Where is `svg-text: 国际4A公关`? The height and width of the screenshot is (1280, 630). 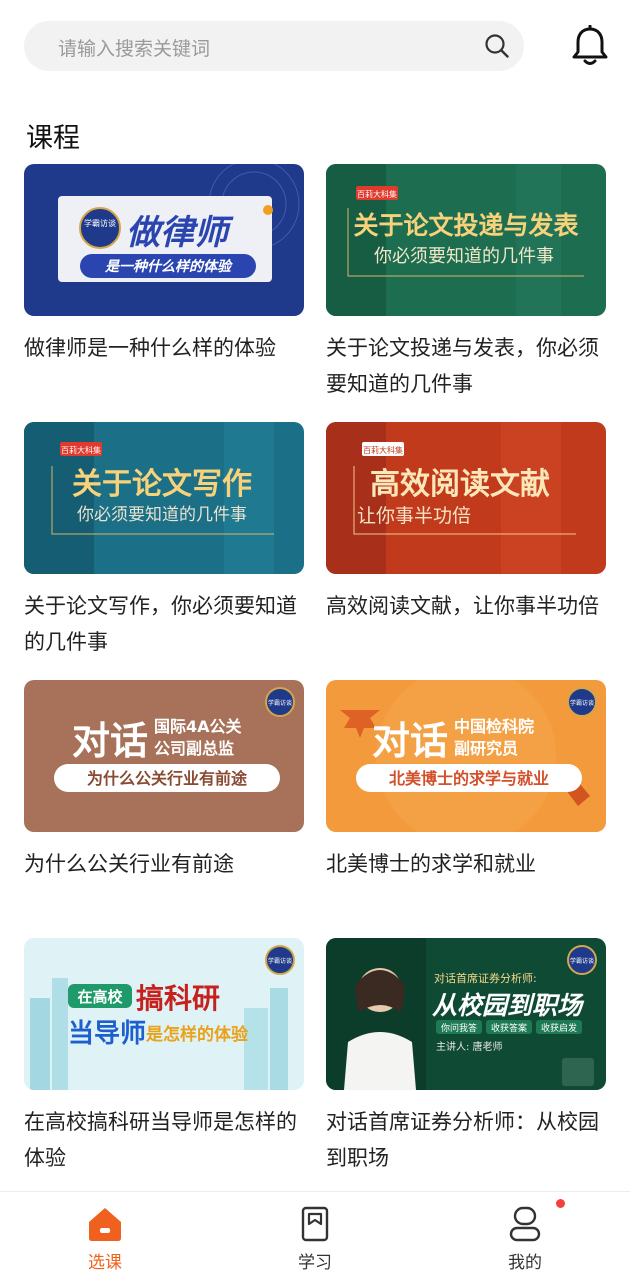 svg-text: 国际4A公关 is located at coordinates (198, 726).